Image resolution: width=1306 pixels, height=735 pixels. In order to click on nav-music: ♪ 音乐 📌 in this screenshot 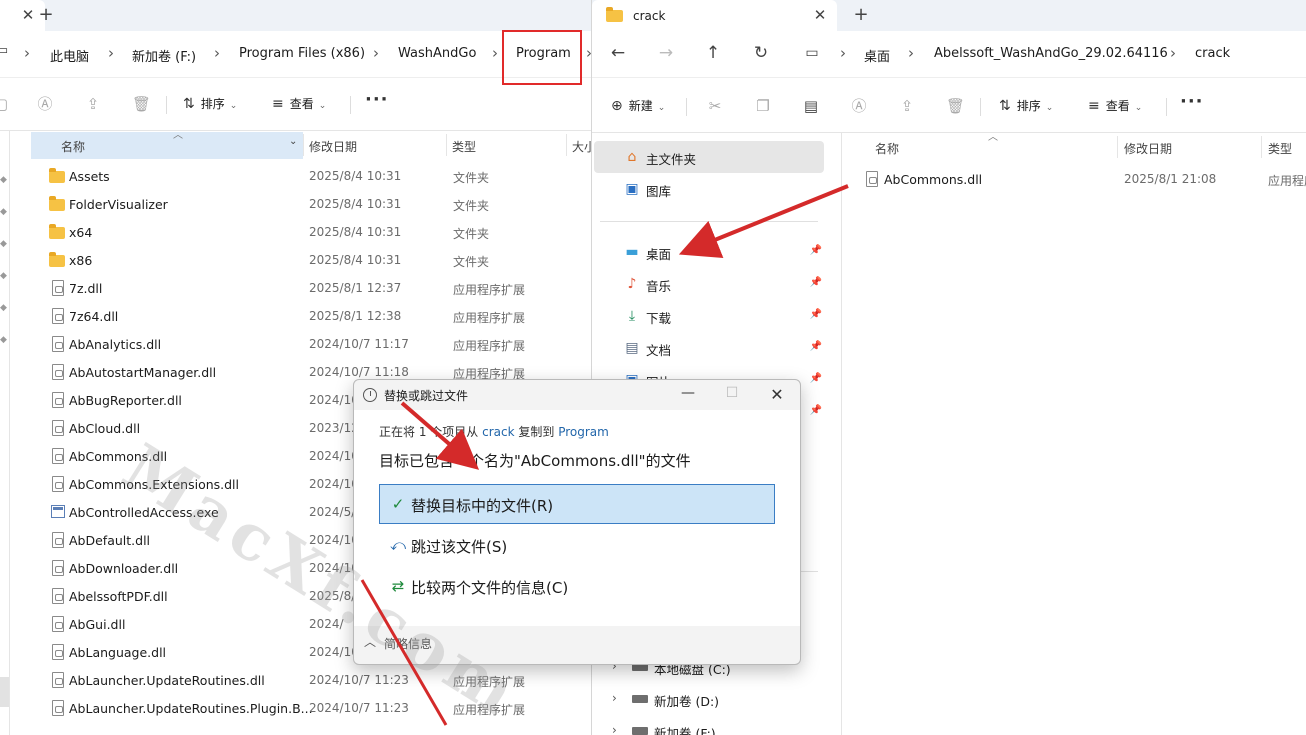, I will do `click(710, 284)`.